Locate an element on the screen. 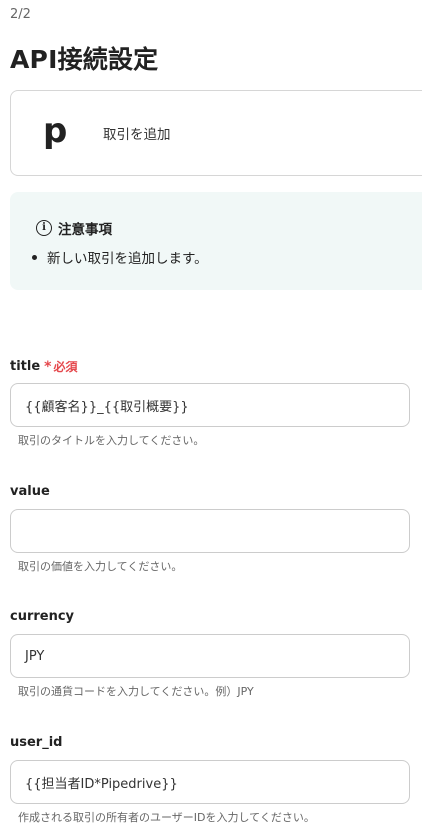 The width and height of the screenshot is (422, 833). app-action-card: p 取引を追加 is located at coordinates (216, 133).